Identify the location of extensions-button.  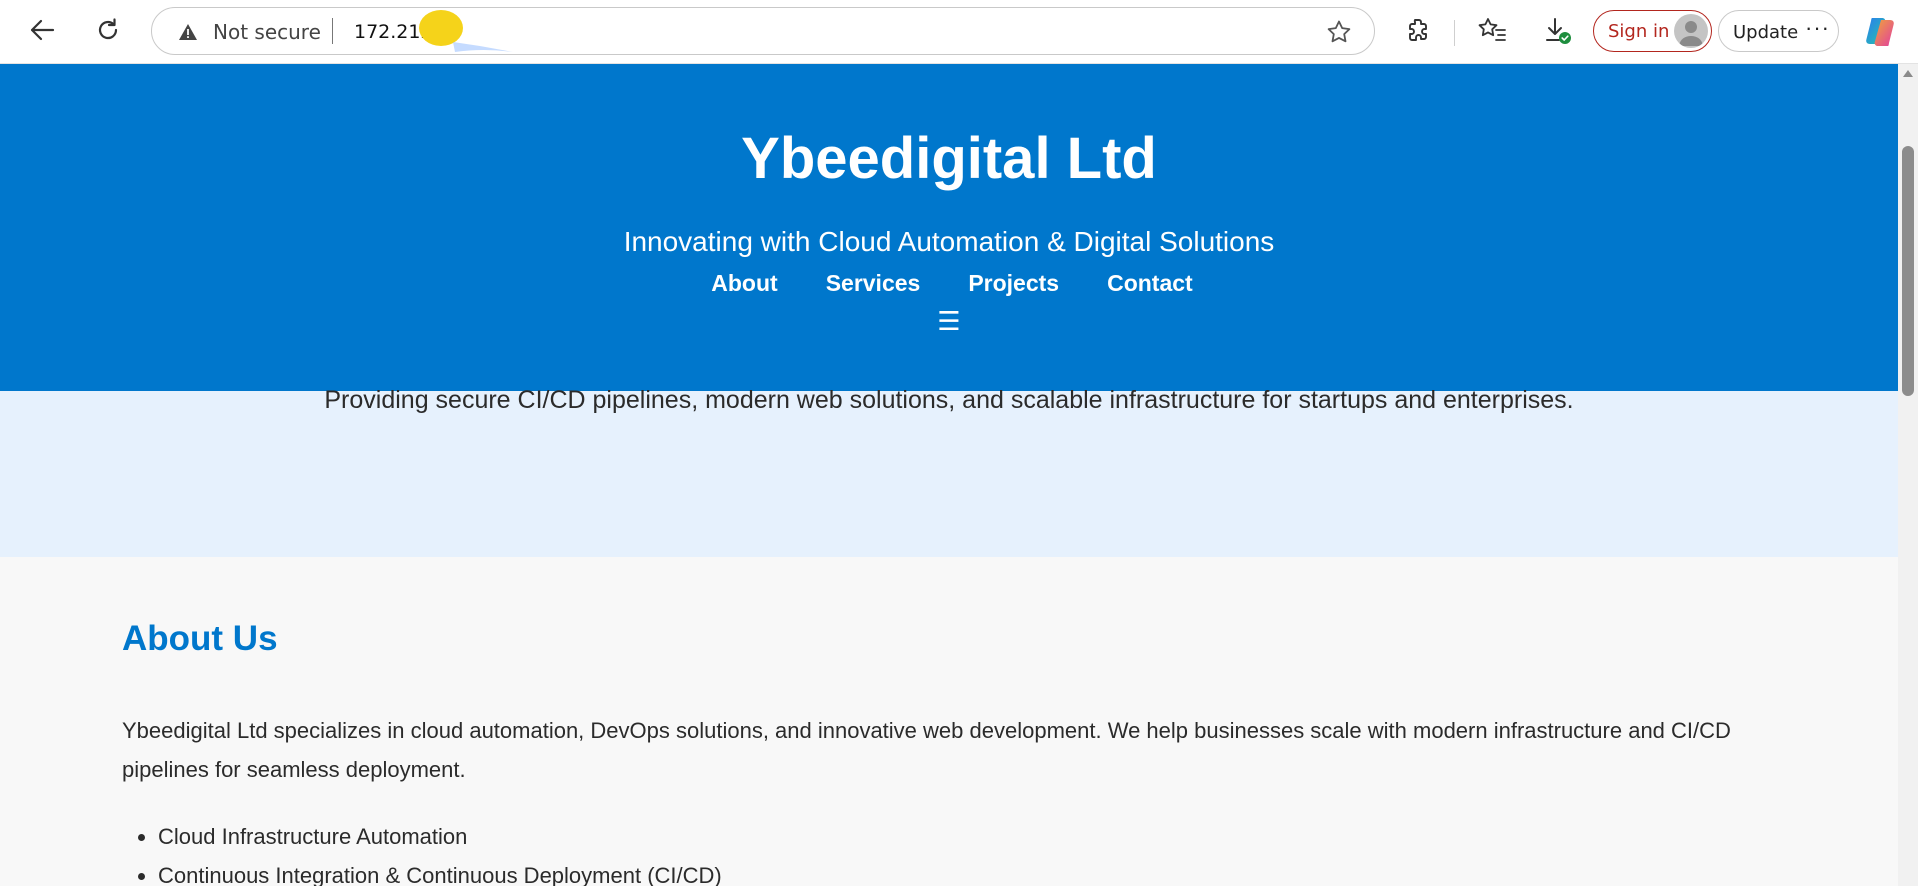
(1418, 32).